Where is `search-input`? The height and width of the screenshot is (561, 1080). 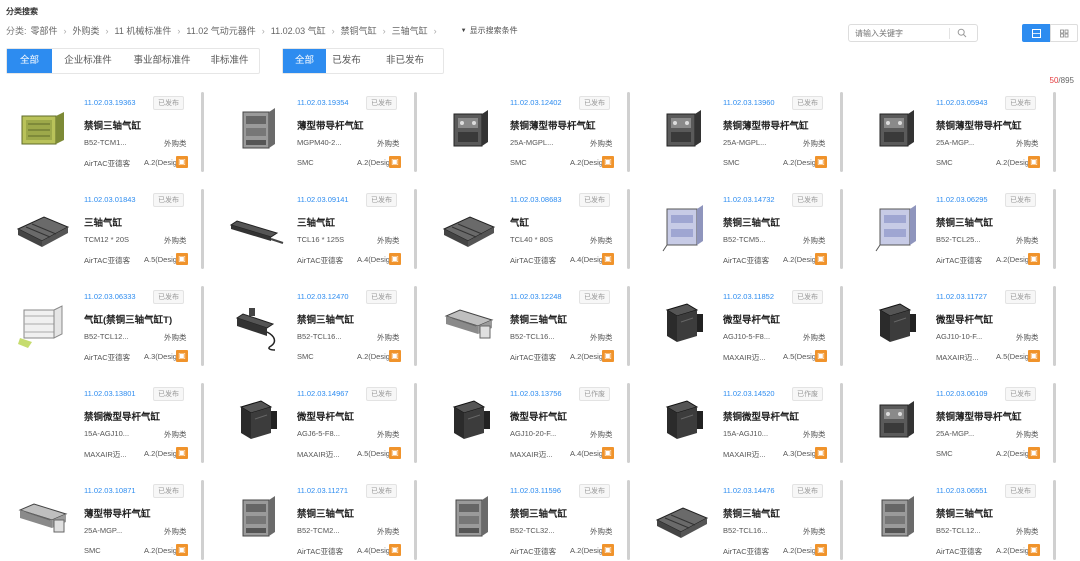
search-input is located at coordinates (900, 33).